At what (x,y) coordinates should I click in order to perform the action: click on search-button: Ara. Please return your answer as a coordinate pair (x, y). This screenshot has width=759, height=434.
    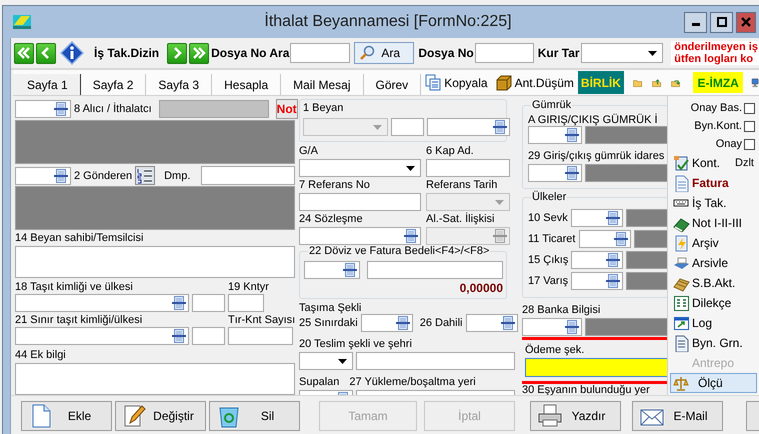
    Looking at the image, I should click on (384, 53).